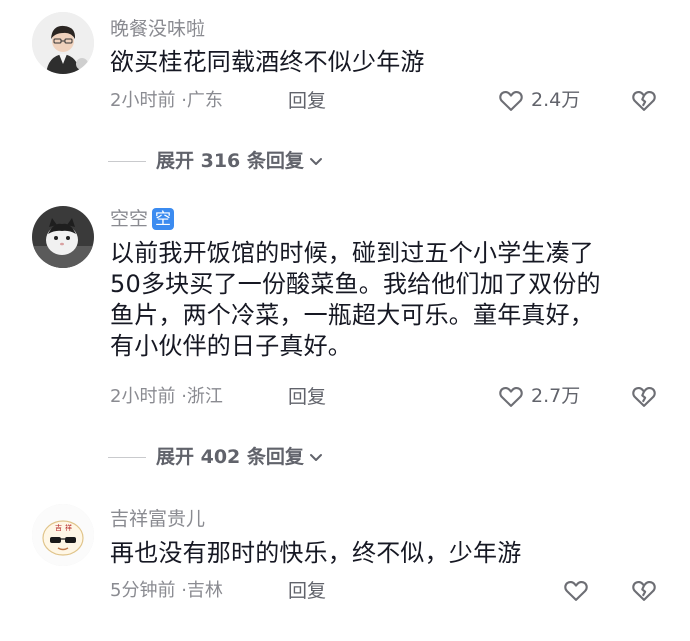 This screenshot has width=690, height=641. I want to click on comment-location: 广东, so click(204, 100).